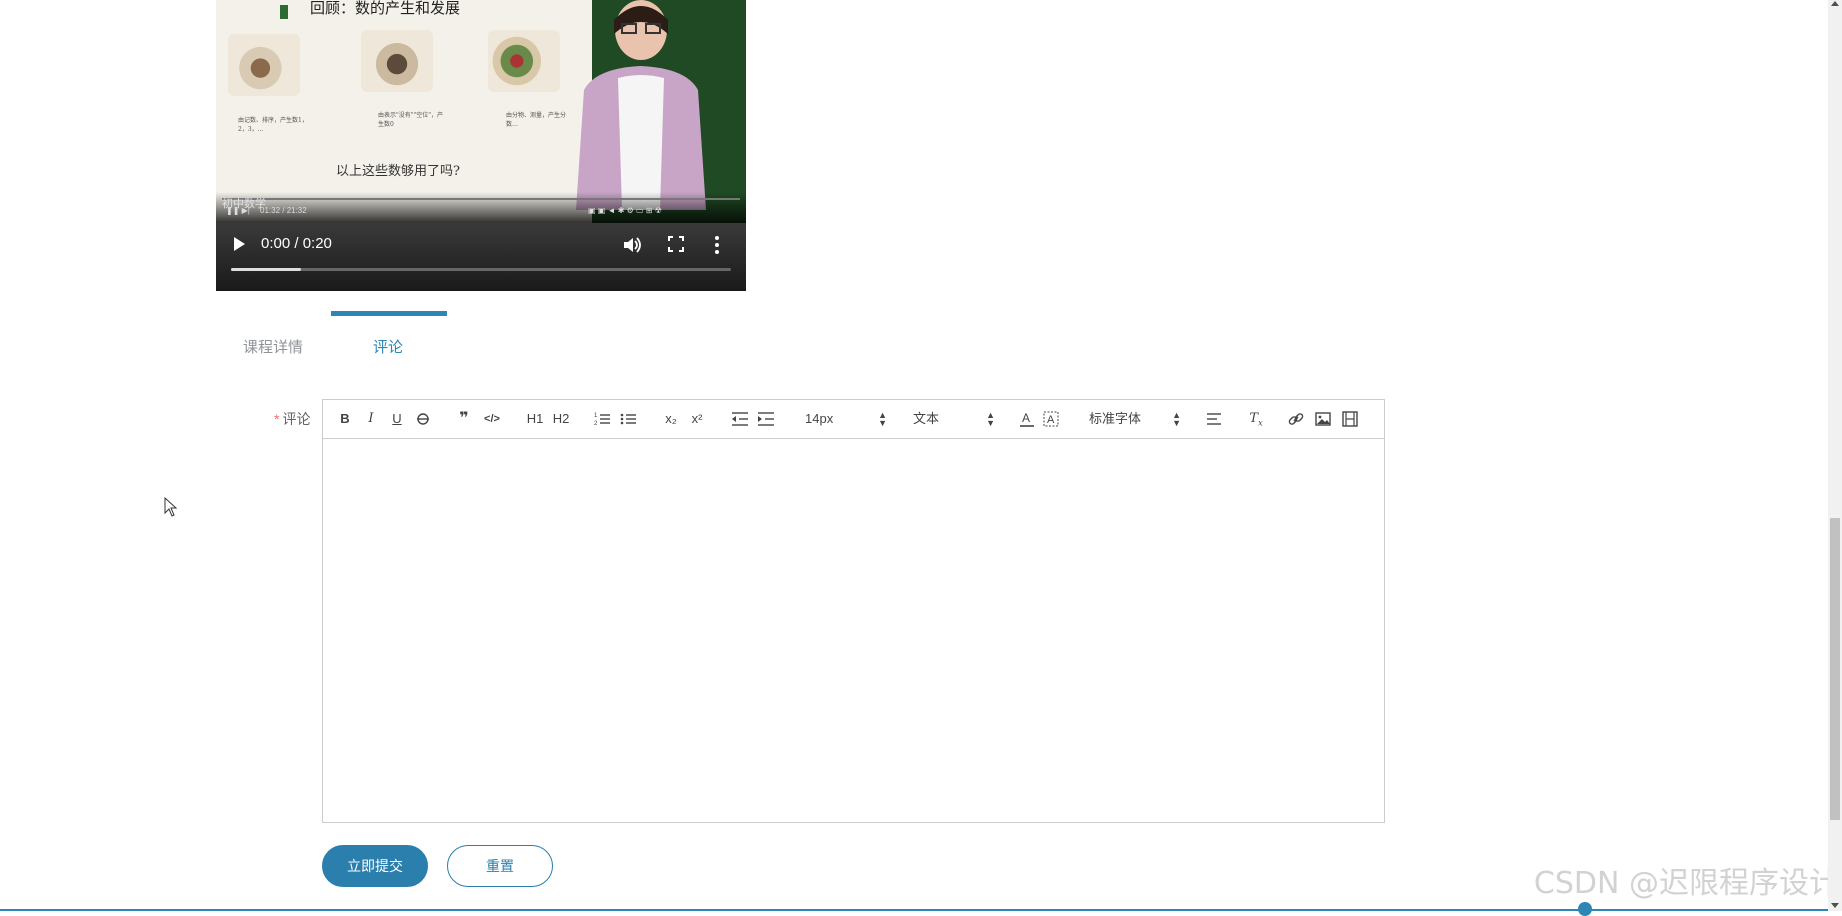 This screenshot has width=1842, height=916. I want to click on superscript-button: x², so click(697, 419).